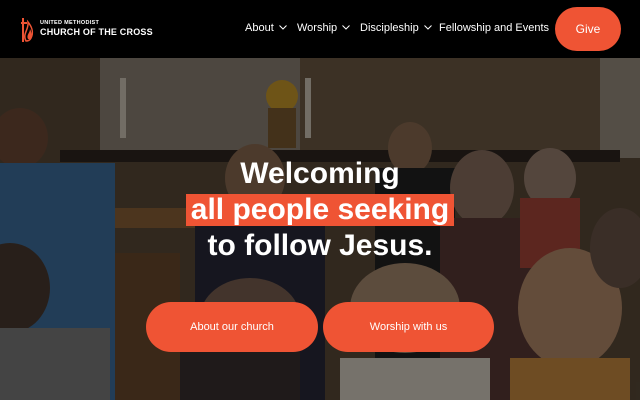 The height and width of the screenshot is (400, 640). Describe the element at coordinates (408, 327) in the screenshot. I see `worship-with-us-button: Worship with us` at that location.